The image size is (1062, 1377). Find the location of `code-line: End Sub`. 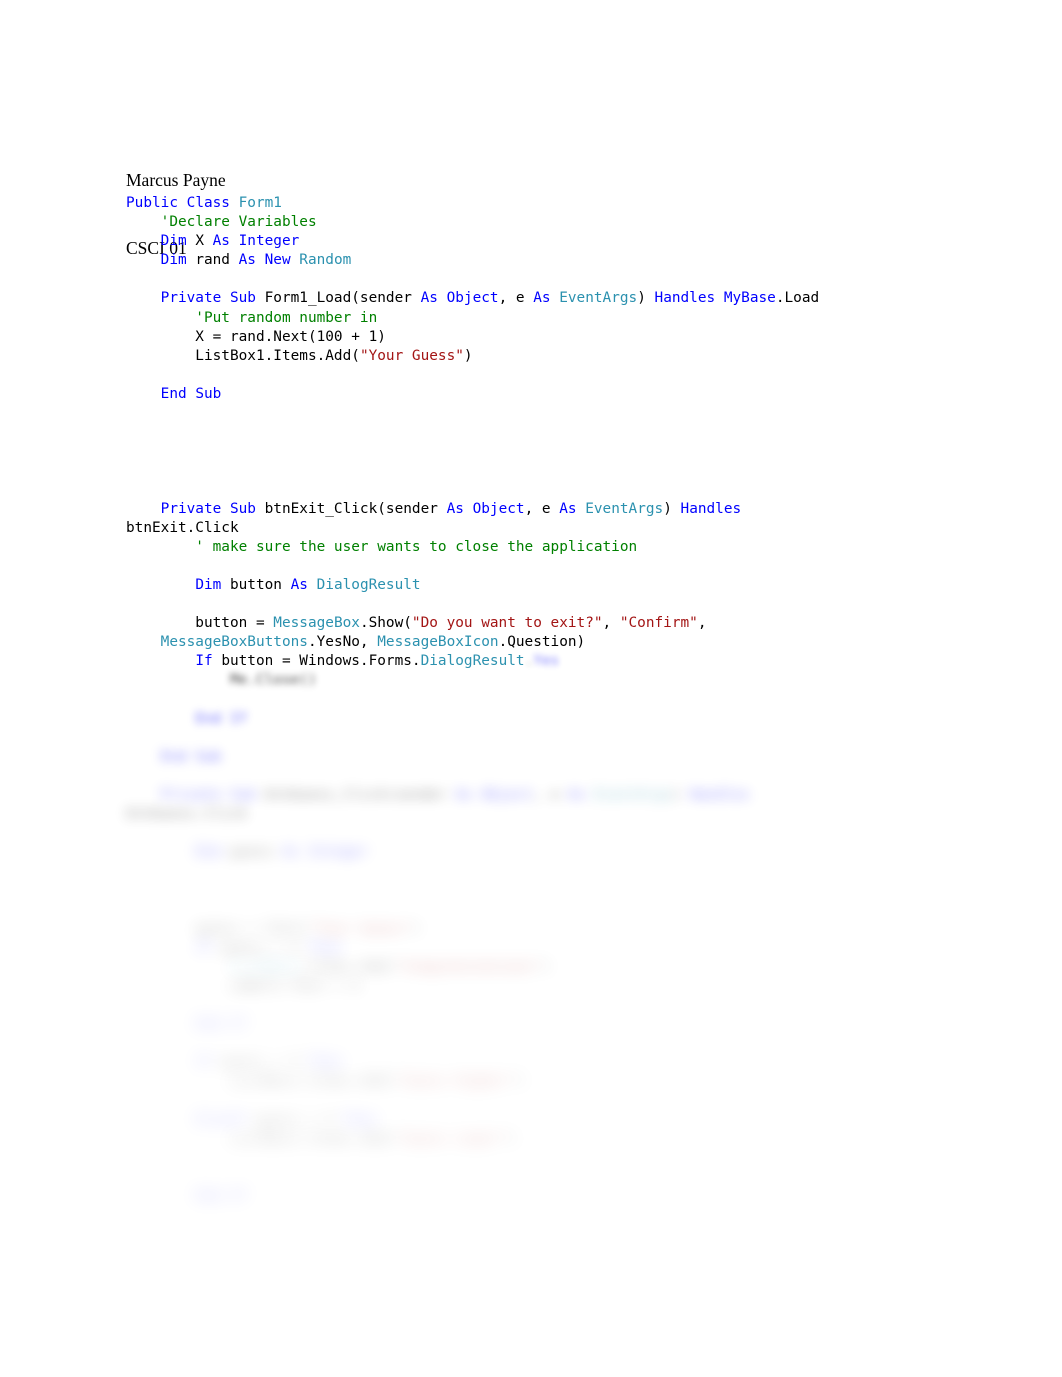

code-line: End Sub is located at coordinates (566, 394).